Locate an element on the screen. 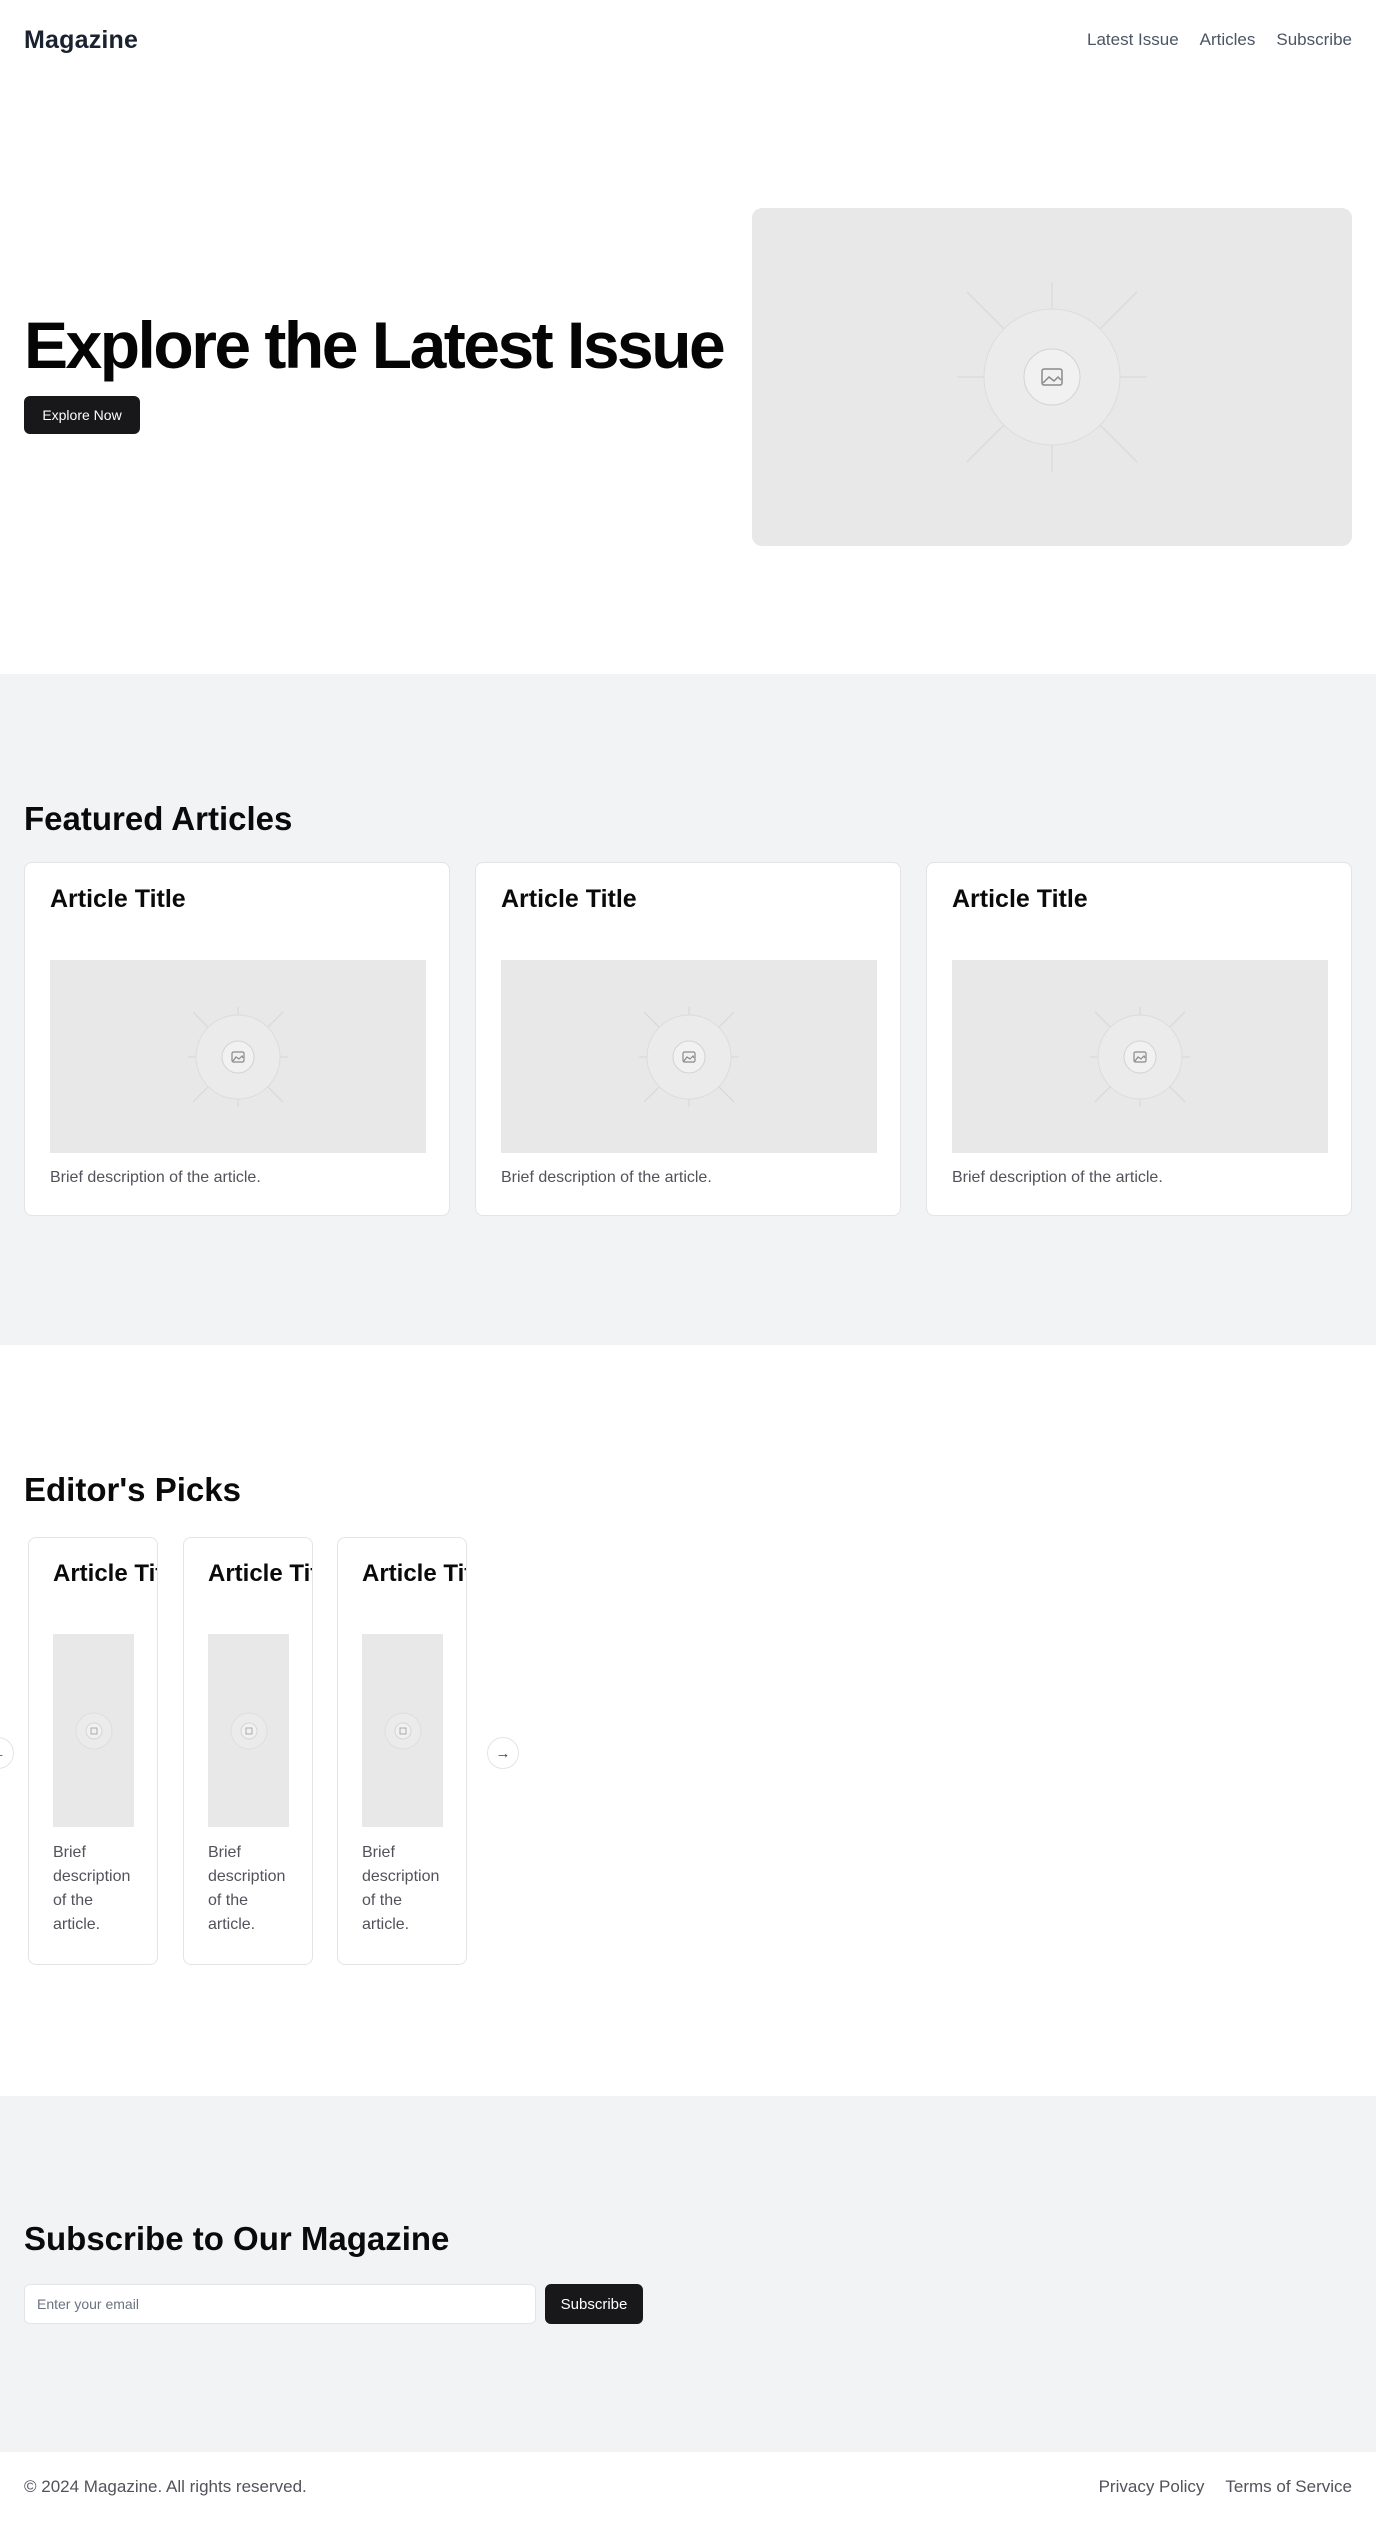 The image size is (1376, 2522). footer-links: Privacy Policy Terms of Service is located at coordinates (1225, 2487).